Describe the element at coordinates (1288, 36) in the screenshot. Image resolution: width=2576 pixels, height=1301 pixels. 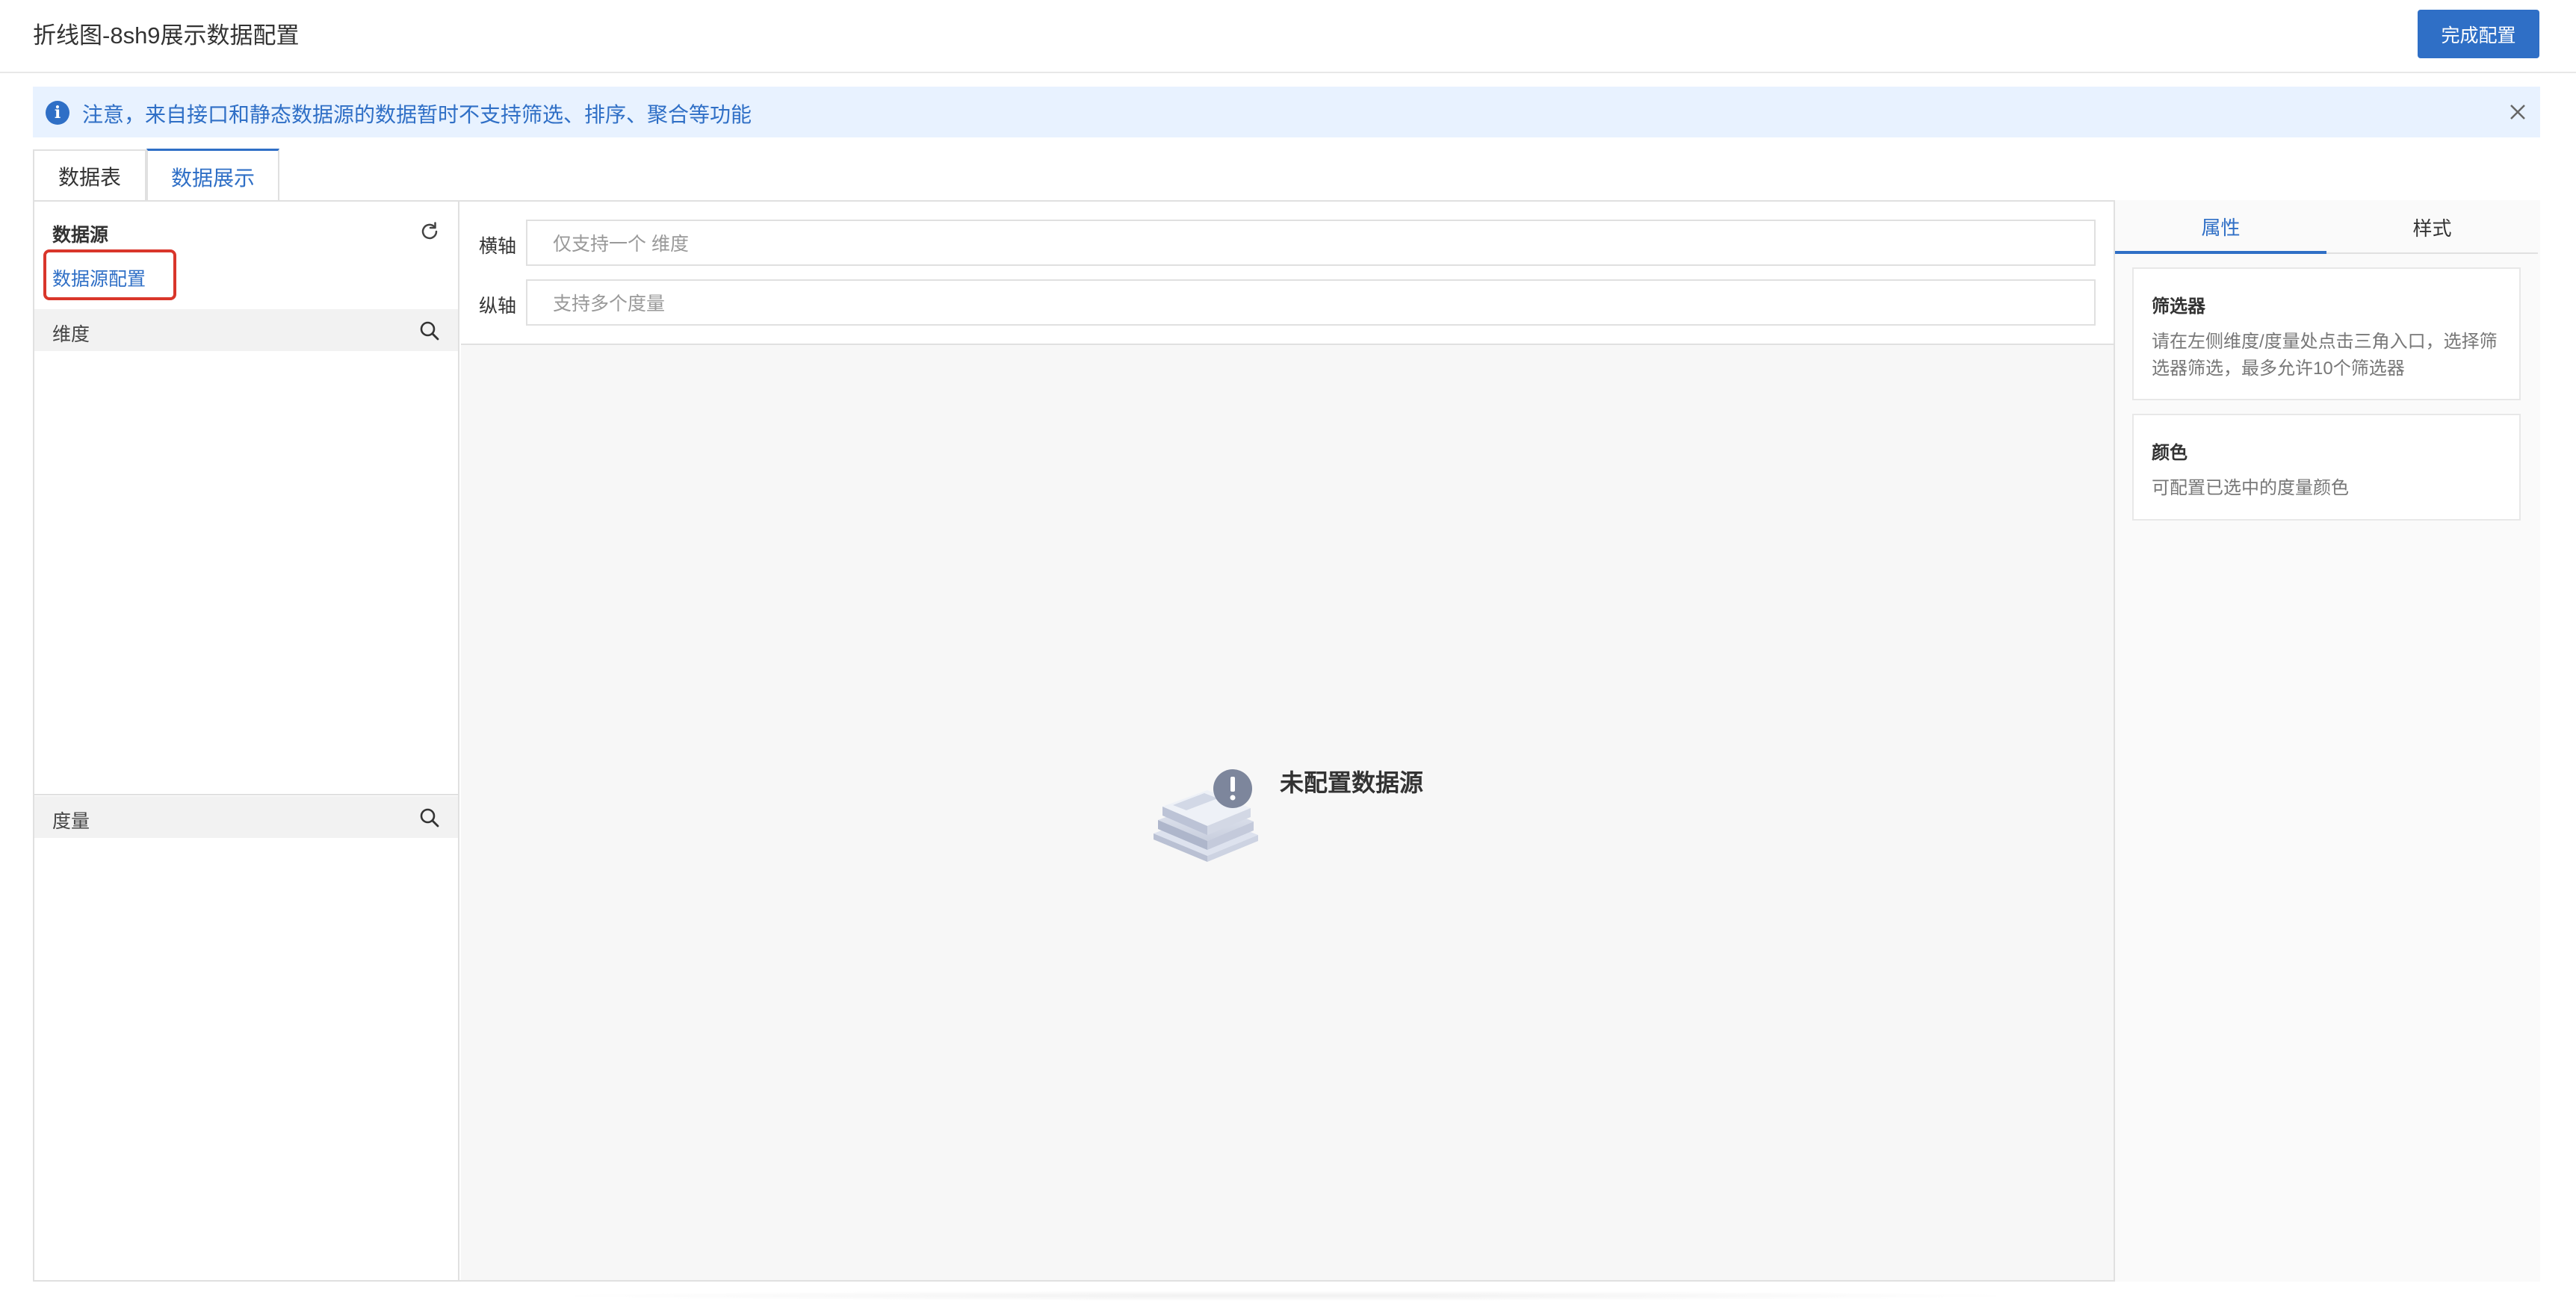
I see `page-header` at that location.